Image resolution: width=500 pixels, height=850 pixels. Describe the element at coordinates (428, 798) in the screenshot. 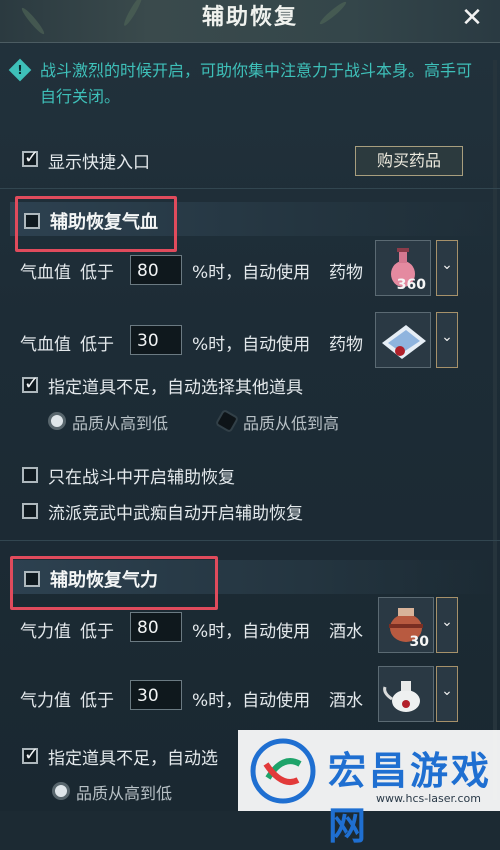

I see `watermark-url: www.hcs-laser.com` at that location.